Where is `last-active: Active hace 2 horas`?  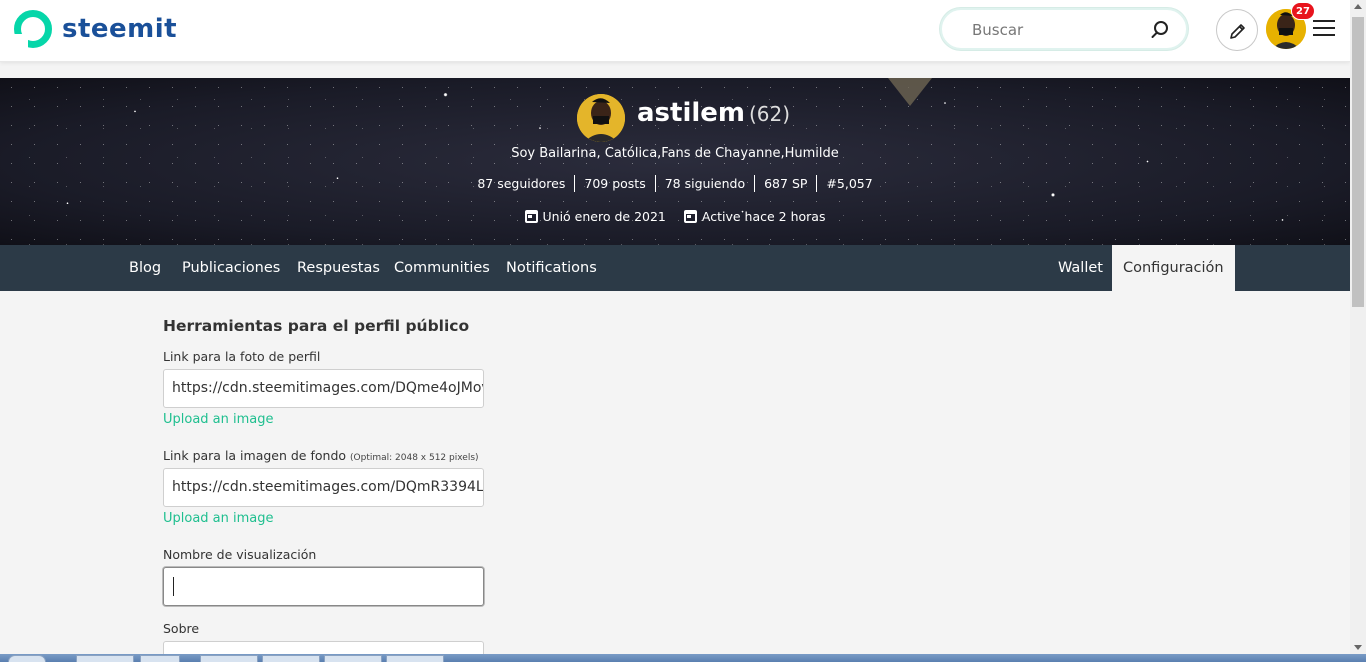
last-active: Active hace 2 horas is located at coordinates (754, 216).